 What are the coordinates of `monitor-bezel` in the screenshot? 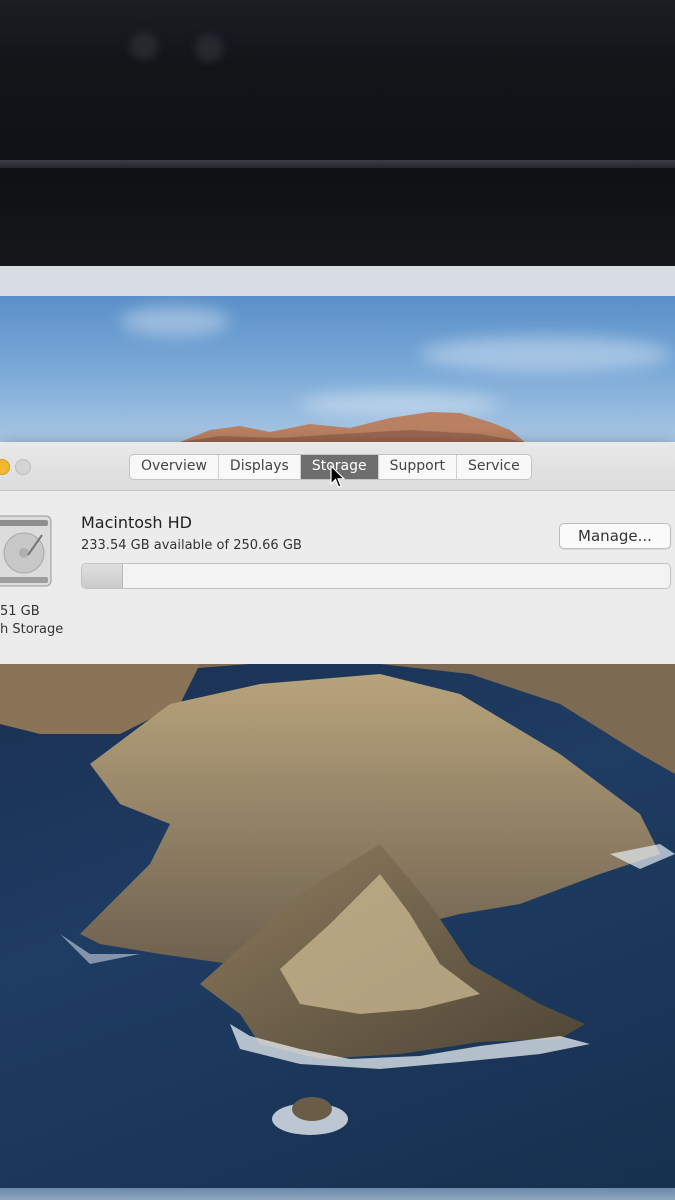 It's located at (337, 80).